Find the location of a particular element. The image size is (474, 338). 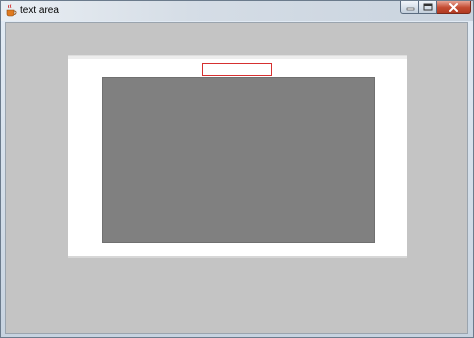

window-title: text area is located at coordinates (39, 10).